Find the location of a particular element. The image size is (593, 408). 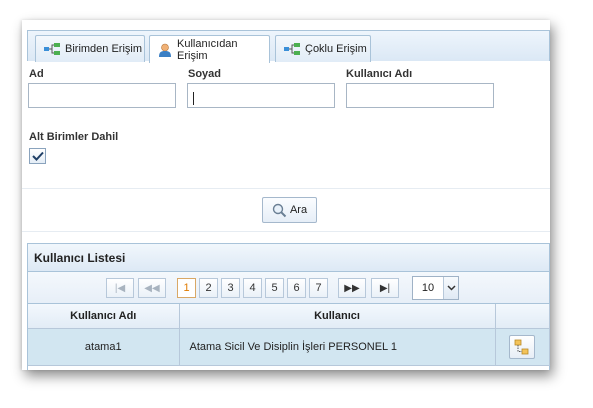

alt-birimler-checkbox is located at coordinates (37, 156).